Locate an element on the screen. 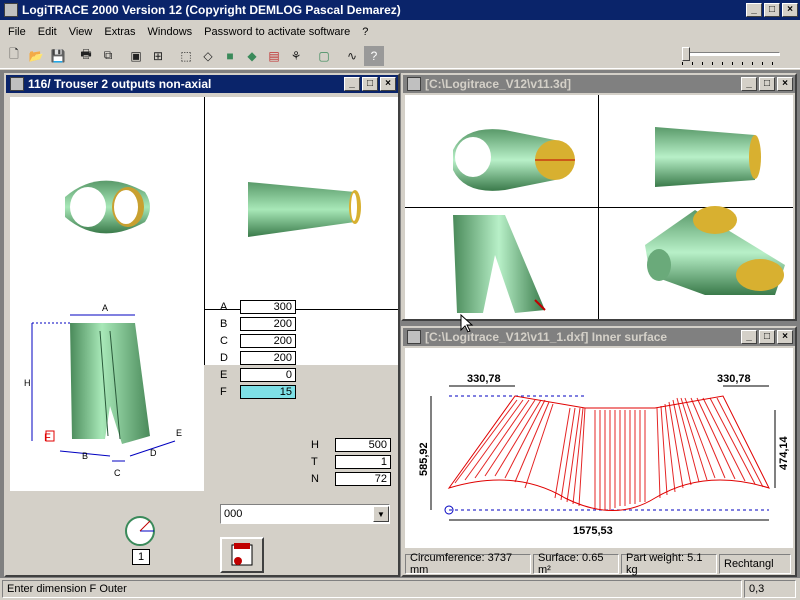  param-label: C is located at coordinates (224, 341).